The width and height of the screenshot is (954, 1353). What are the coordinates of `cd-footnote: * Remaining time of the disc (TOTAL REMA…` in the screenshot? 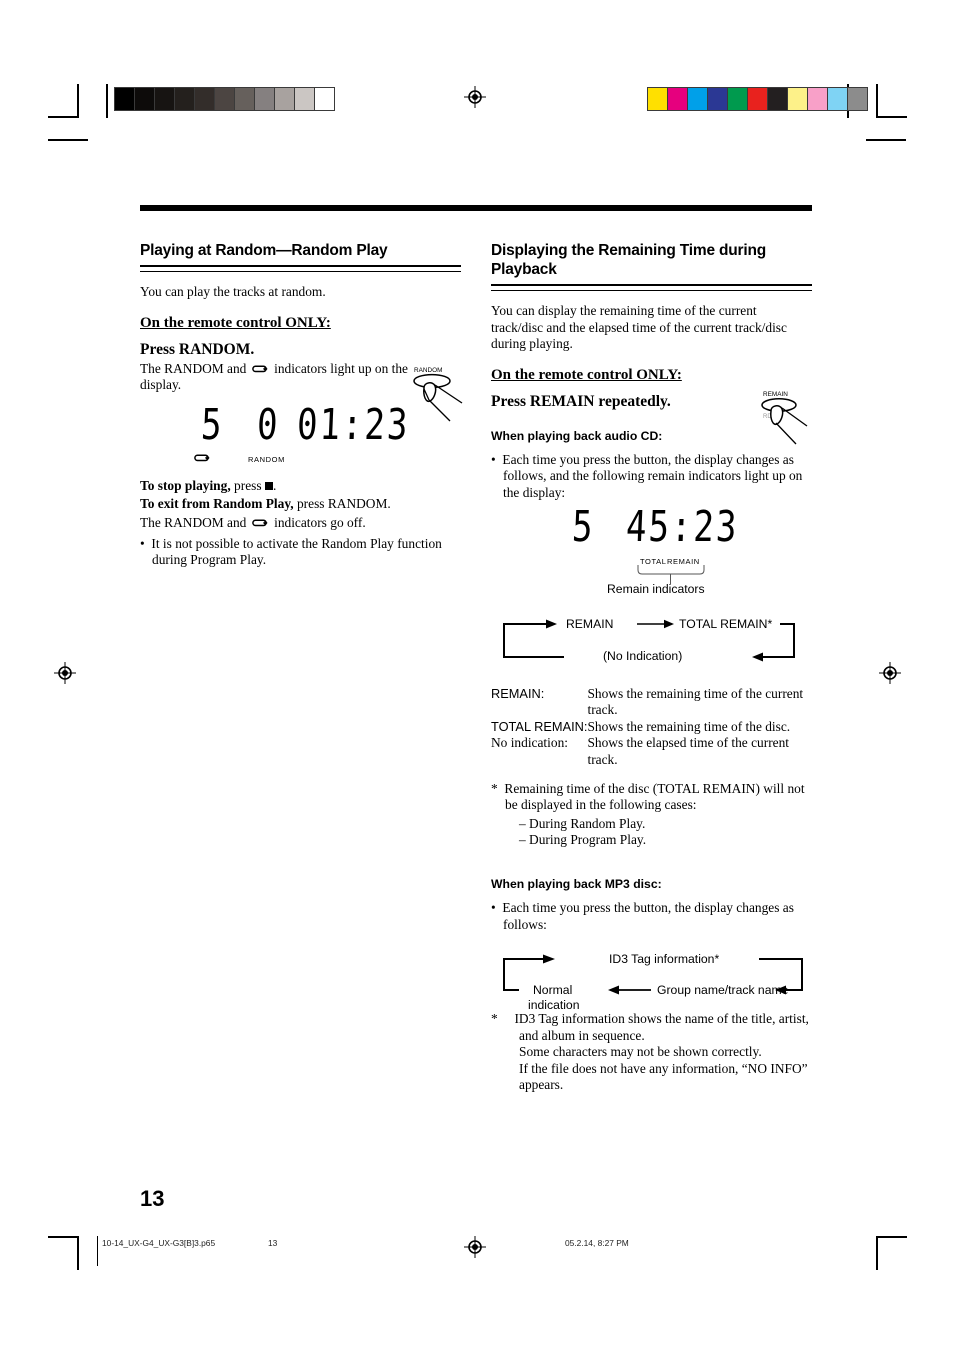 It's located at (651, 797).